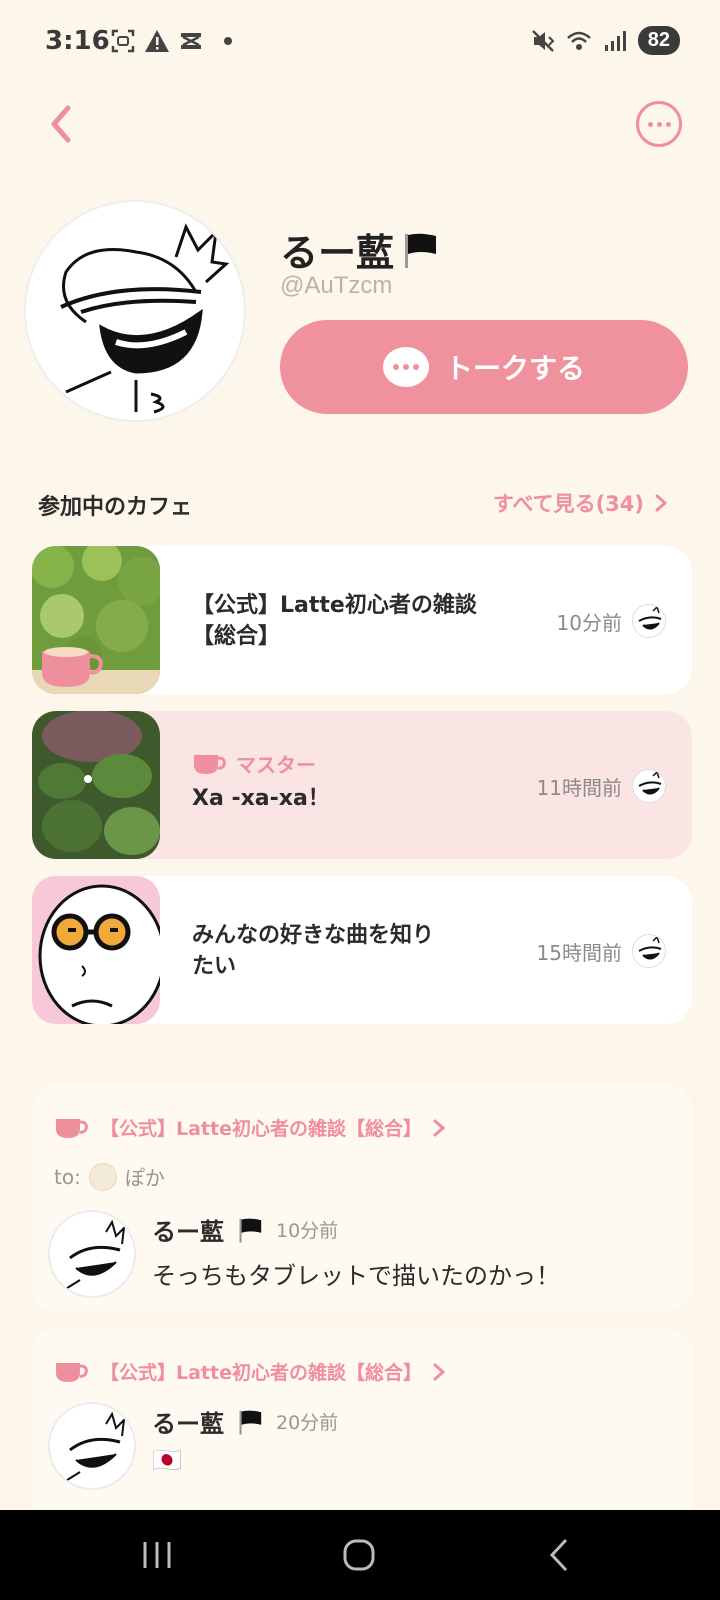 This screenshot has width=720, height=1600. Describe the element at coordinates (360, 42) in the screenshot. I see `status-bar: 3:16 82` at that location.